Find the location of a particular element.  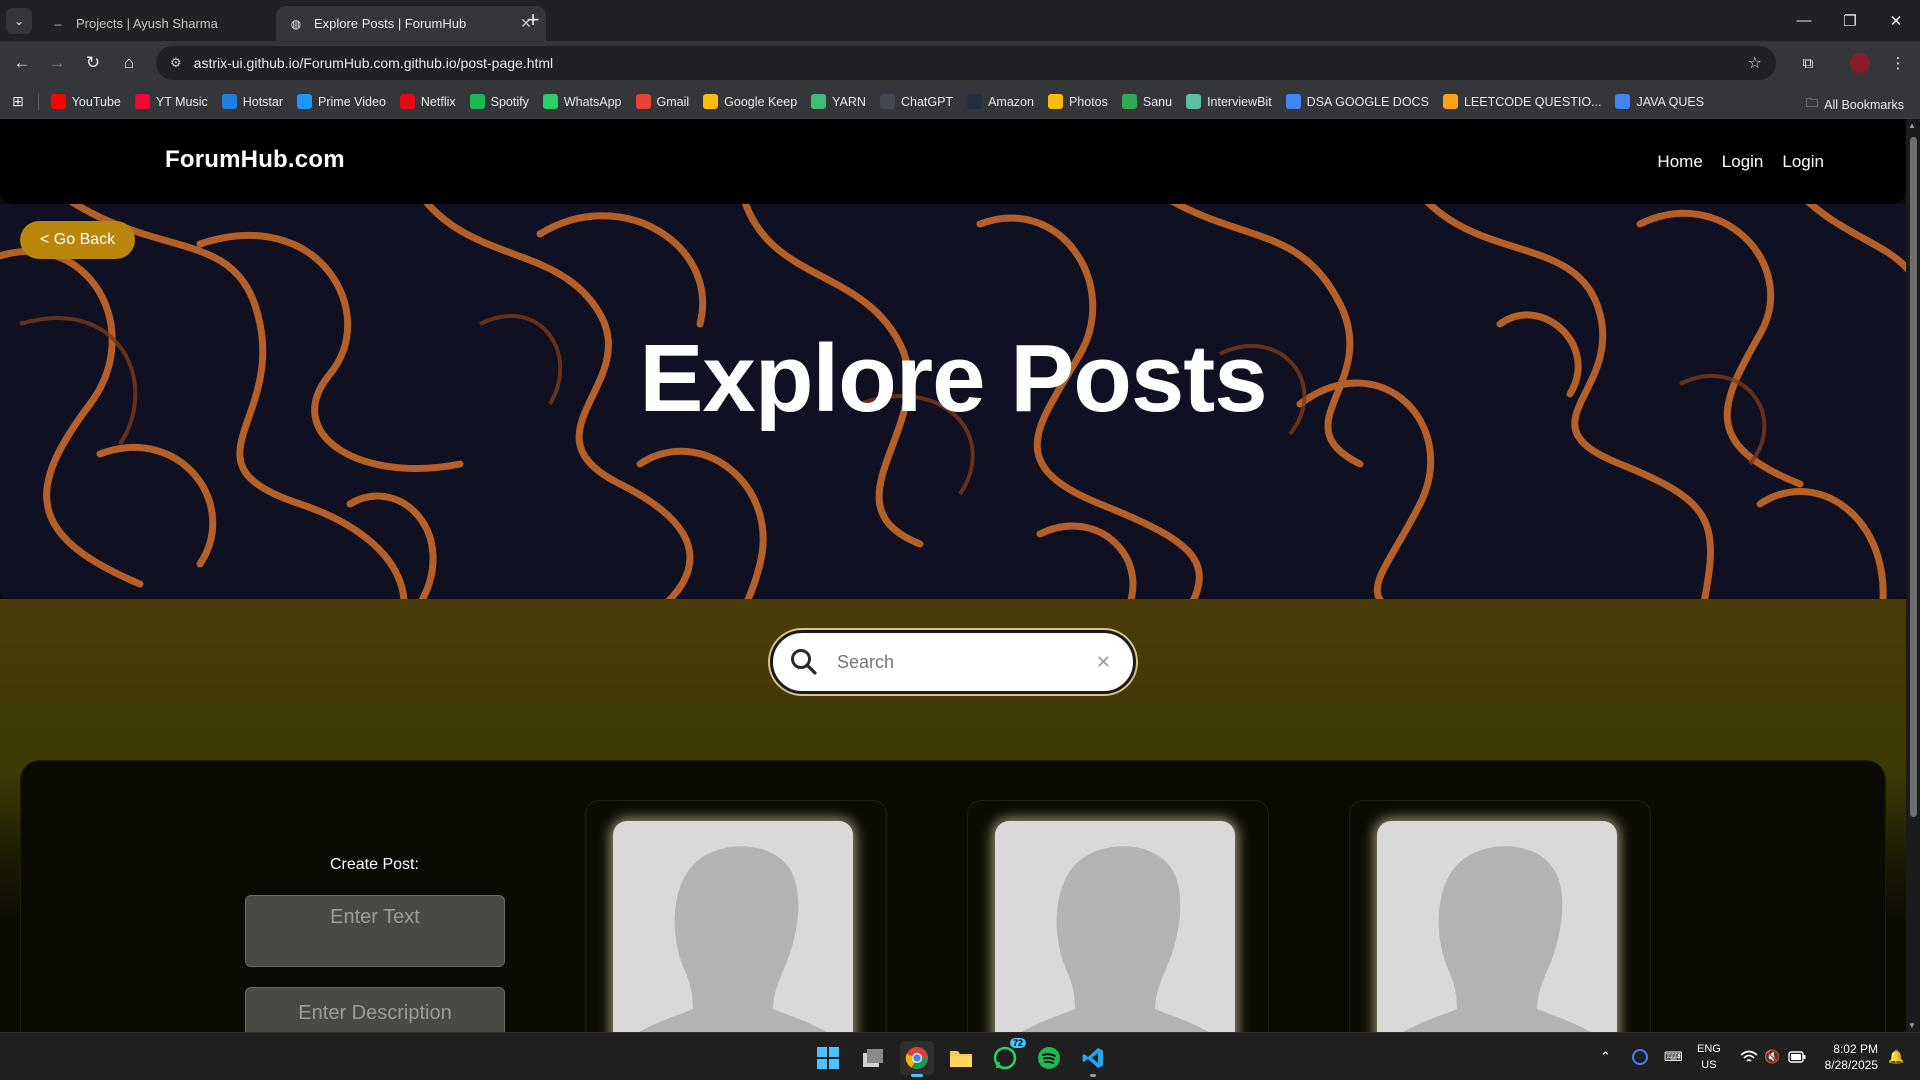

bookmark-item: Prime Video is located at coordinates (341, 101).